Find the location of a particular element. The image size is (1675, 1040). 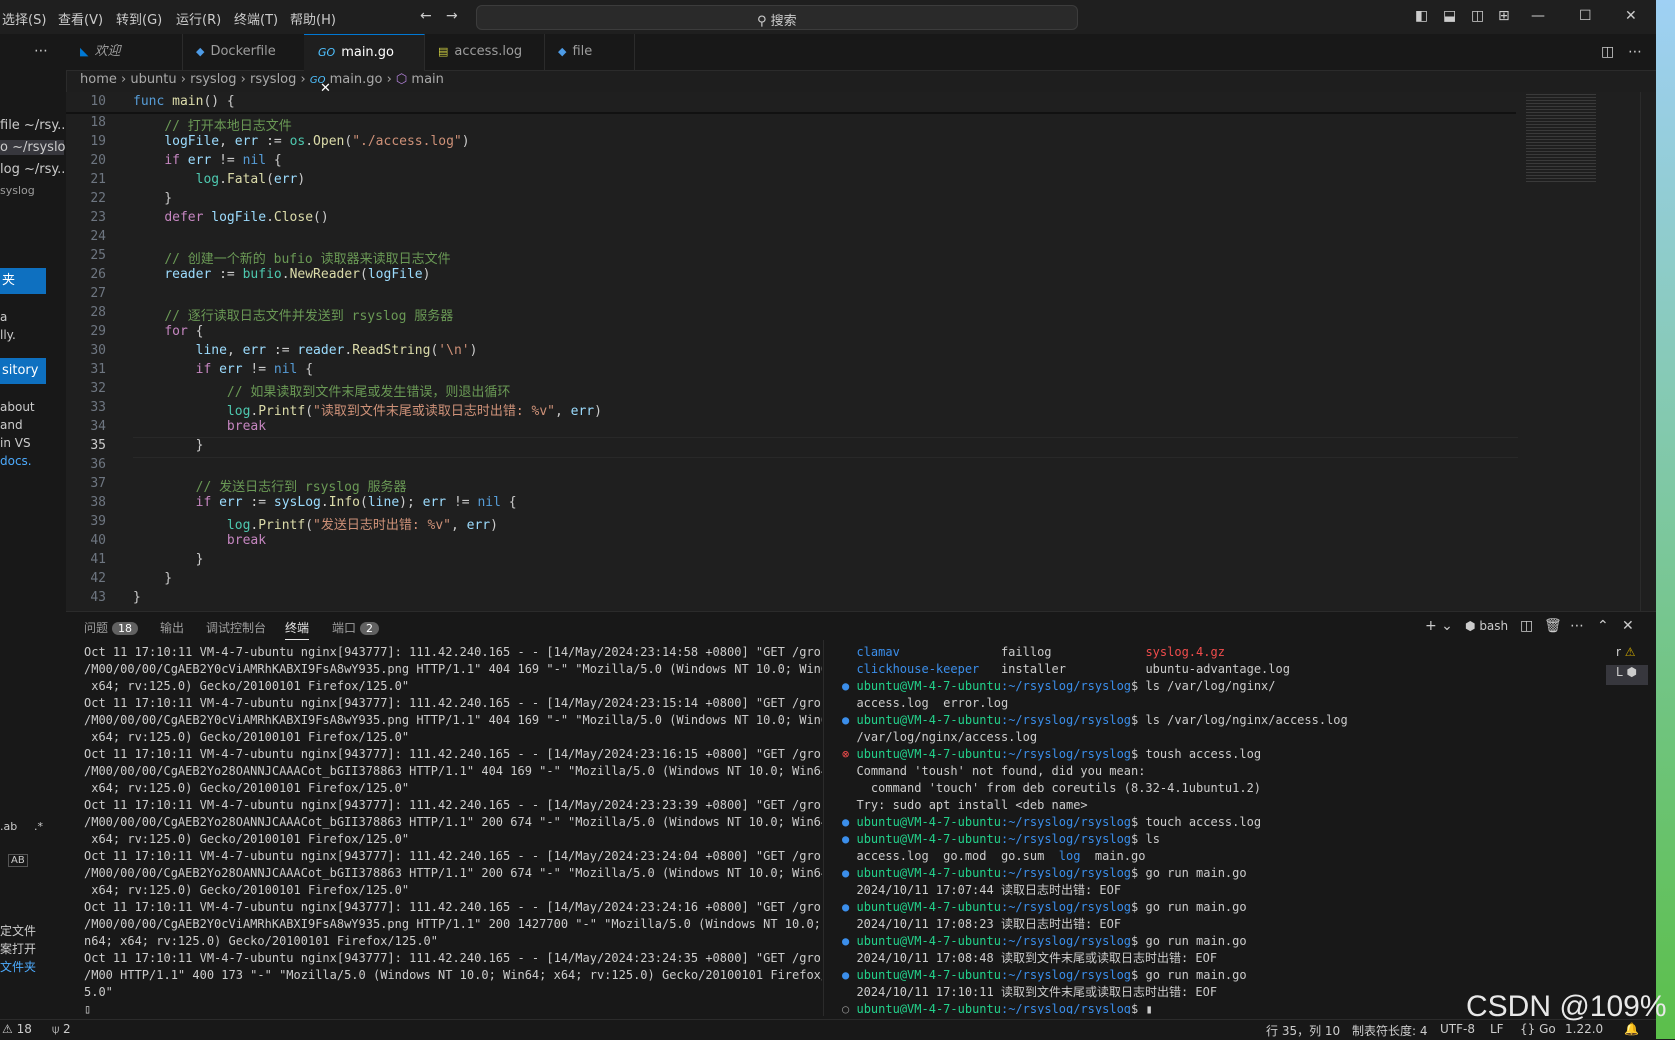

minimap is located at coordinates (1561, 137).